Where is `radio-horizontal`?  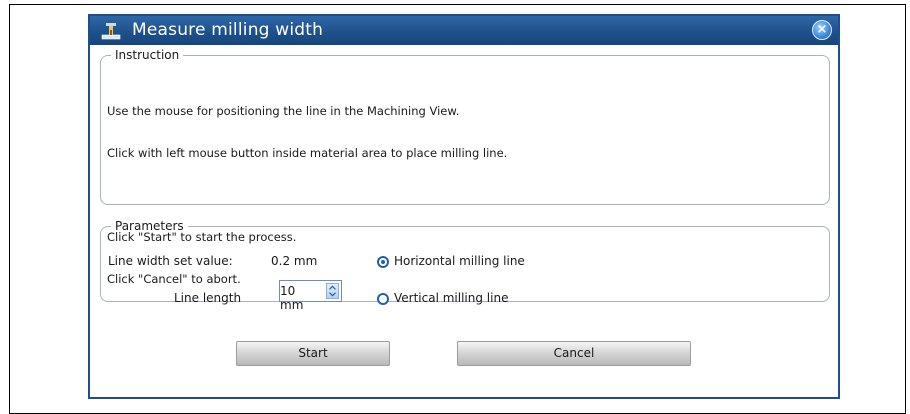
radio-horizontal is located at coordinates (383, 262).